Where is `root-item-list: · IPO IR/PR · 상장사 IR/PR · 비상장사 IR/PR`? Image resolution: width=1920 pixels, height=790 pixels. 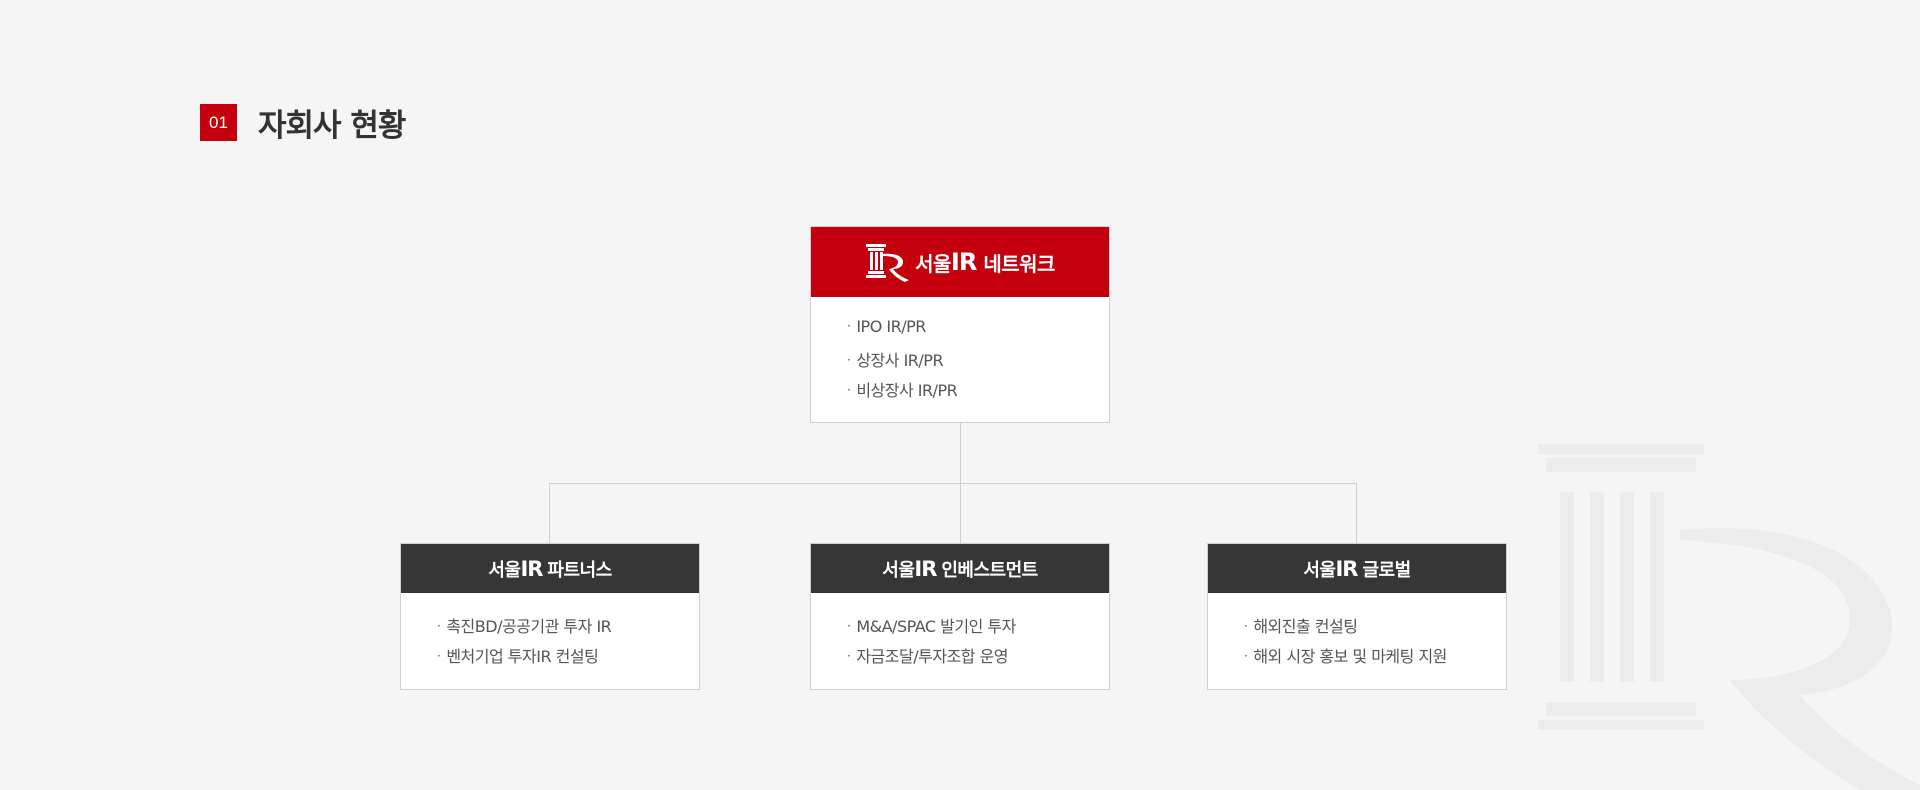
root-item-list: · IPO IR/PR · 상장사 IR/PR · 비상장사 IR/PR is located at coordinates (960, 352).